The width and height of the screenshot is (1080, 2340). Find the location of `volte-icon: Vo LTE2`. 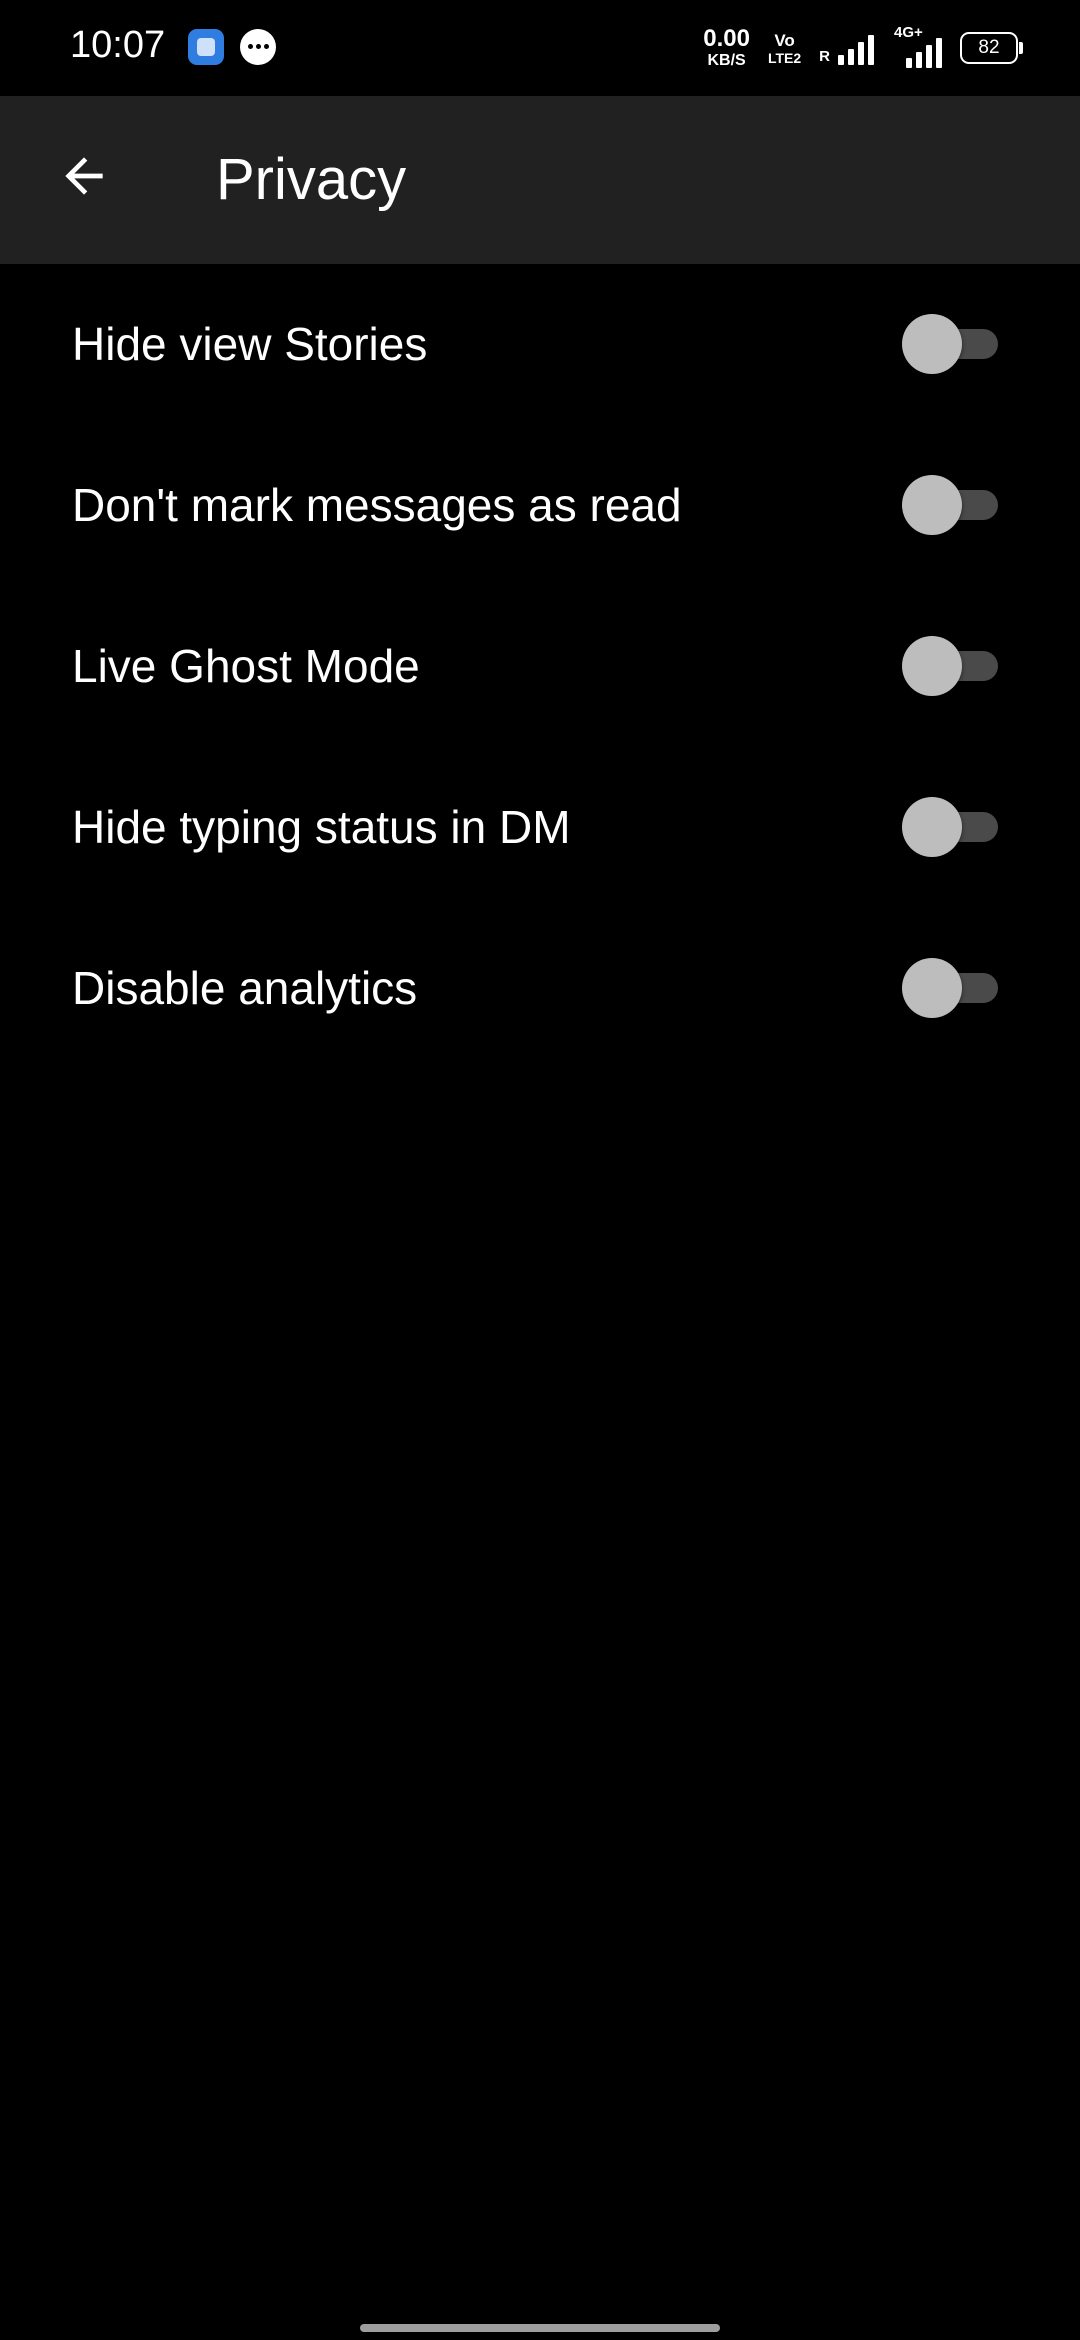

volte-icon: Vo LTE2 is located at coordinates (784, 48).